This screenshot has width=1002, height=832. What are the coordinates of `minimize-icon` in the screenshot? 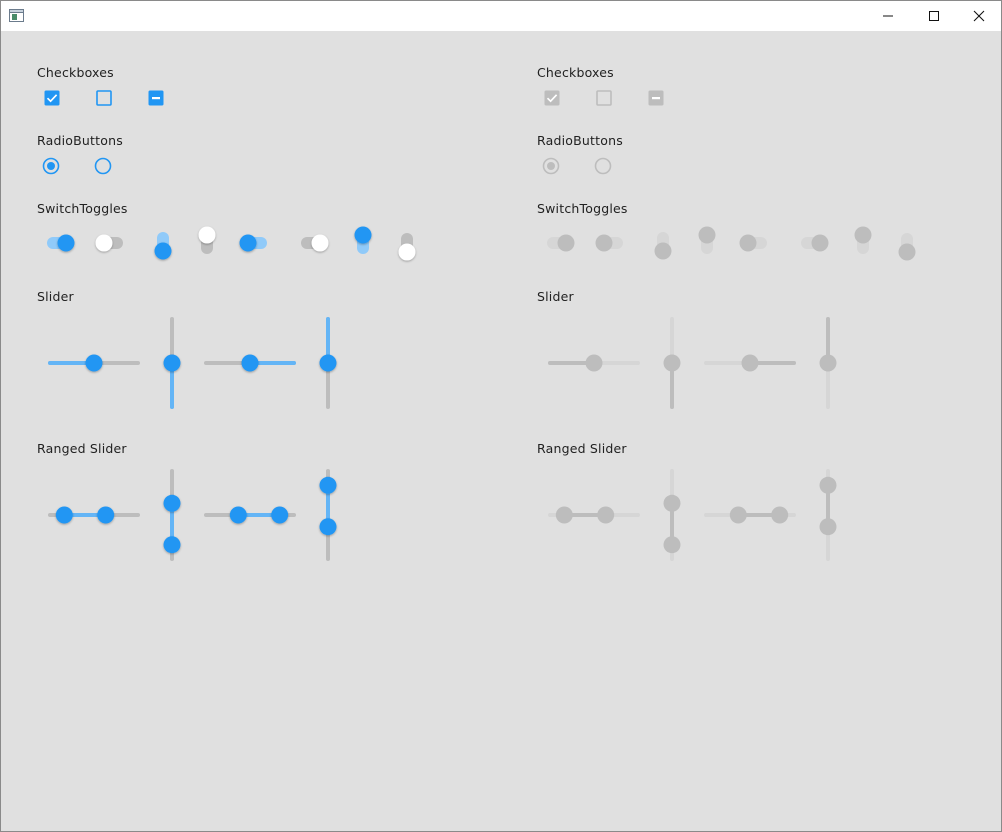 It's located at (888, 16).